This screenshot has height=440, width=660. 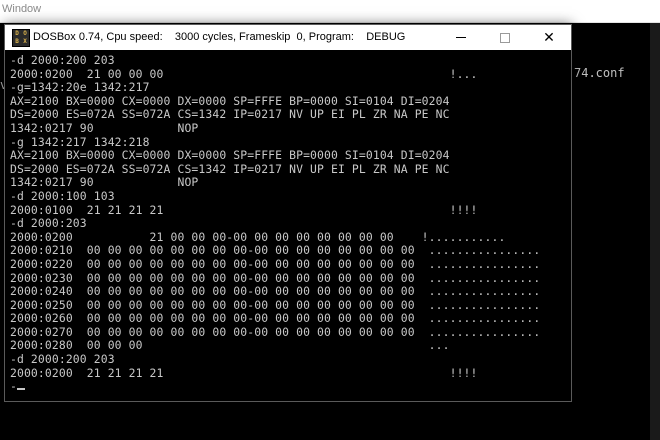 What do you see at coordinates (17, 41) in the screenshot?
I see `icon-glyph-bottom: B` at bounding box center [17, 41].